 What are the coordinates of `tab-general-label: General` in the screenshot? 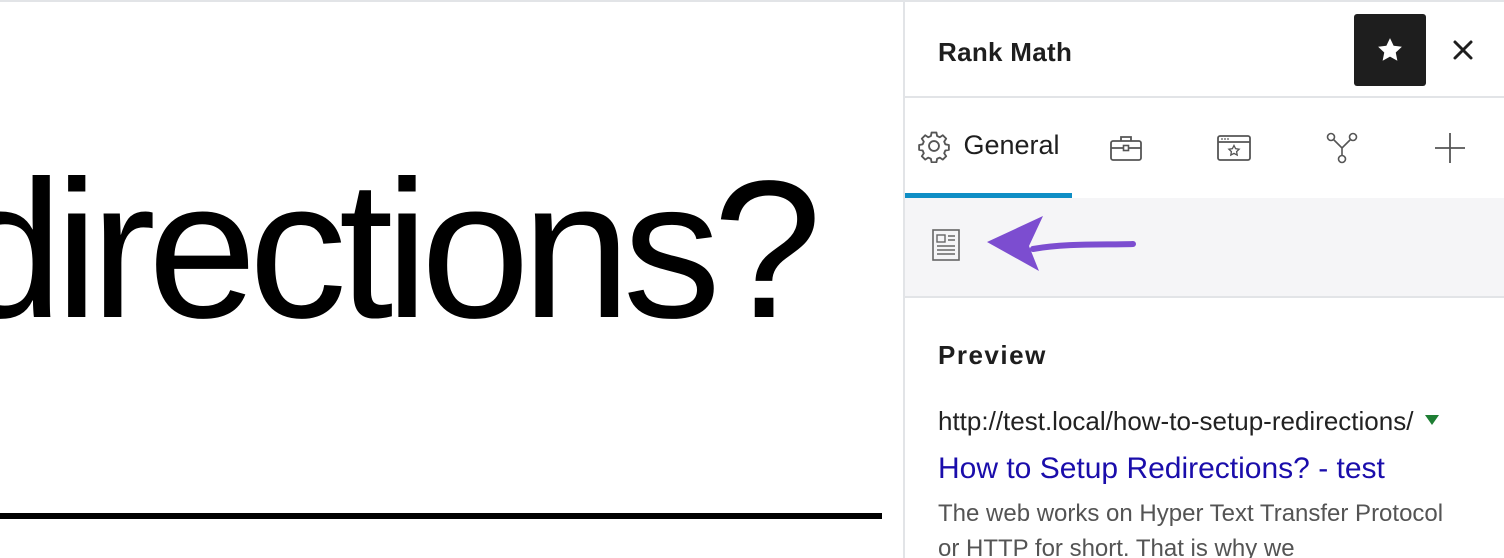 It's located at (1011, 145).